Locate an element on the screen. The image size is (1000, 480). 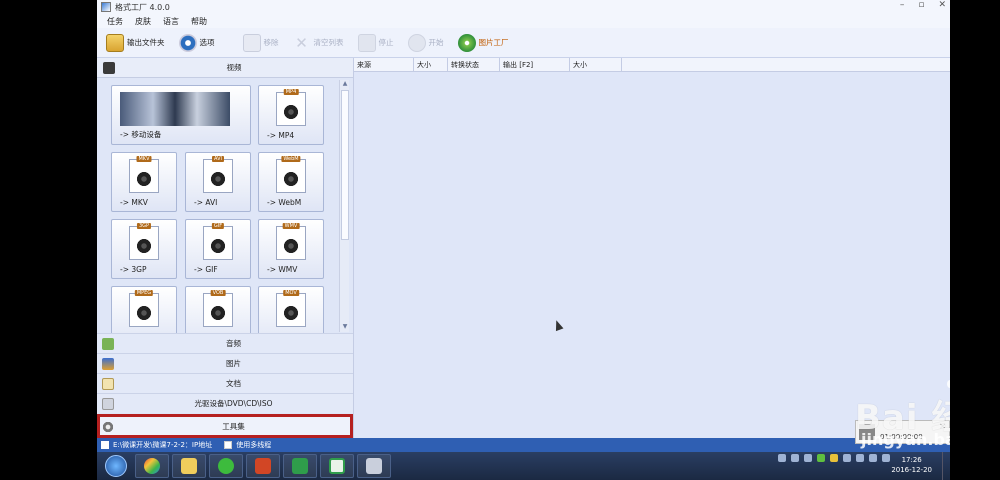
taskbar-powerpoint is located at coordinates (263, 466).